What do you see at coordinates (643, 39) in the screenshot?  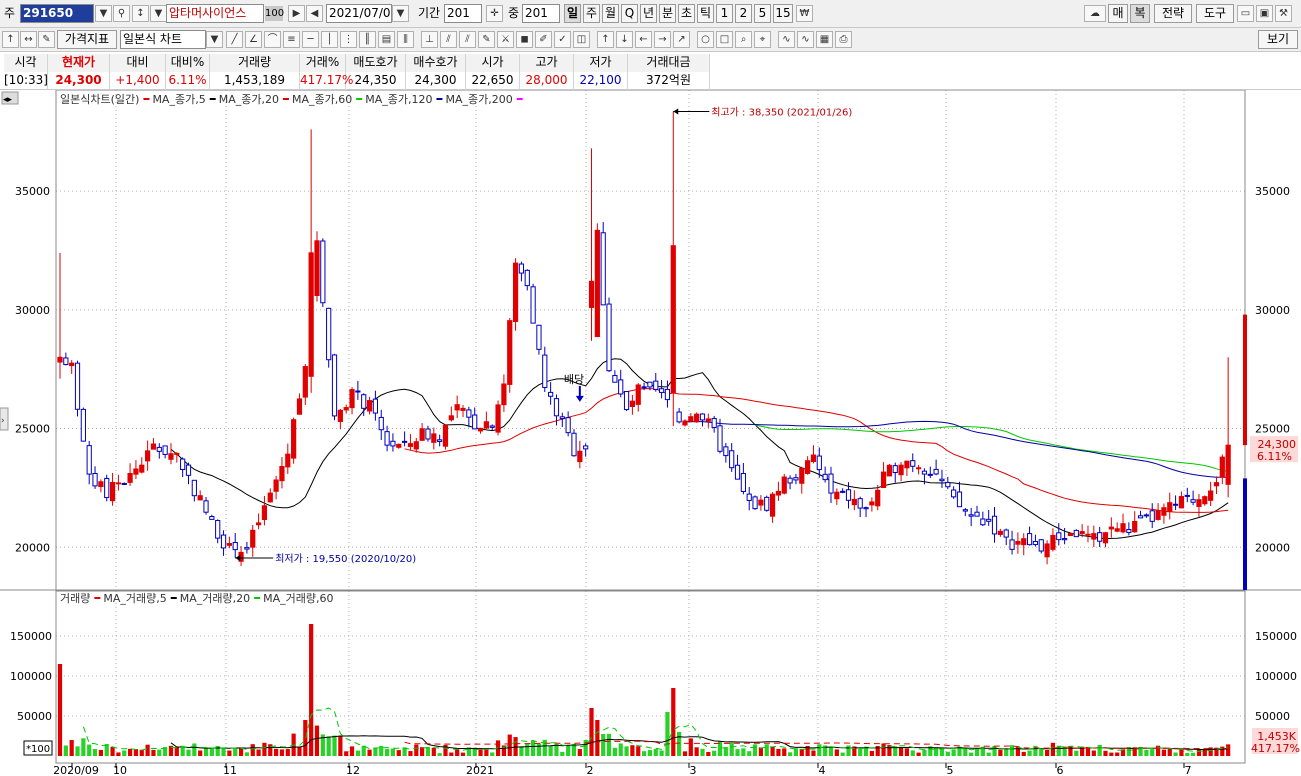 I see `left-arrow-tool-icon: ←` at bounding box center [643, 39].